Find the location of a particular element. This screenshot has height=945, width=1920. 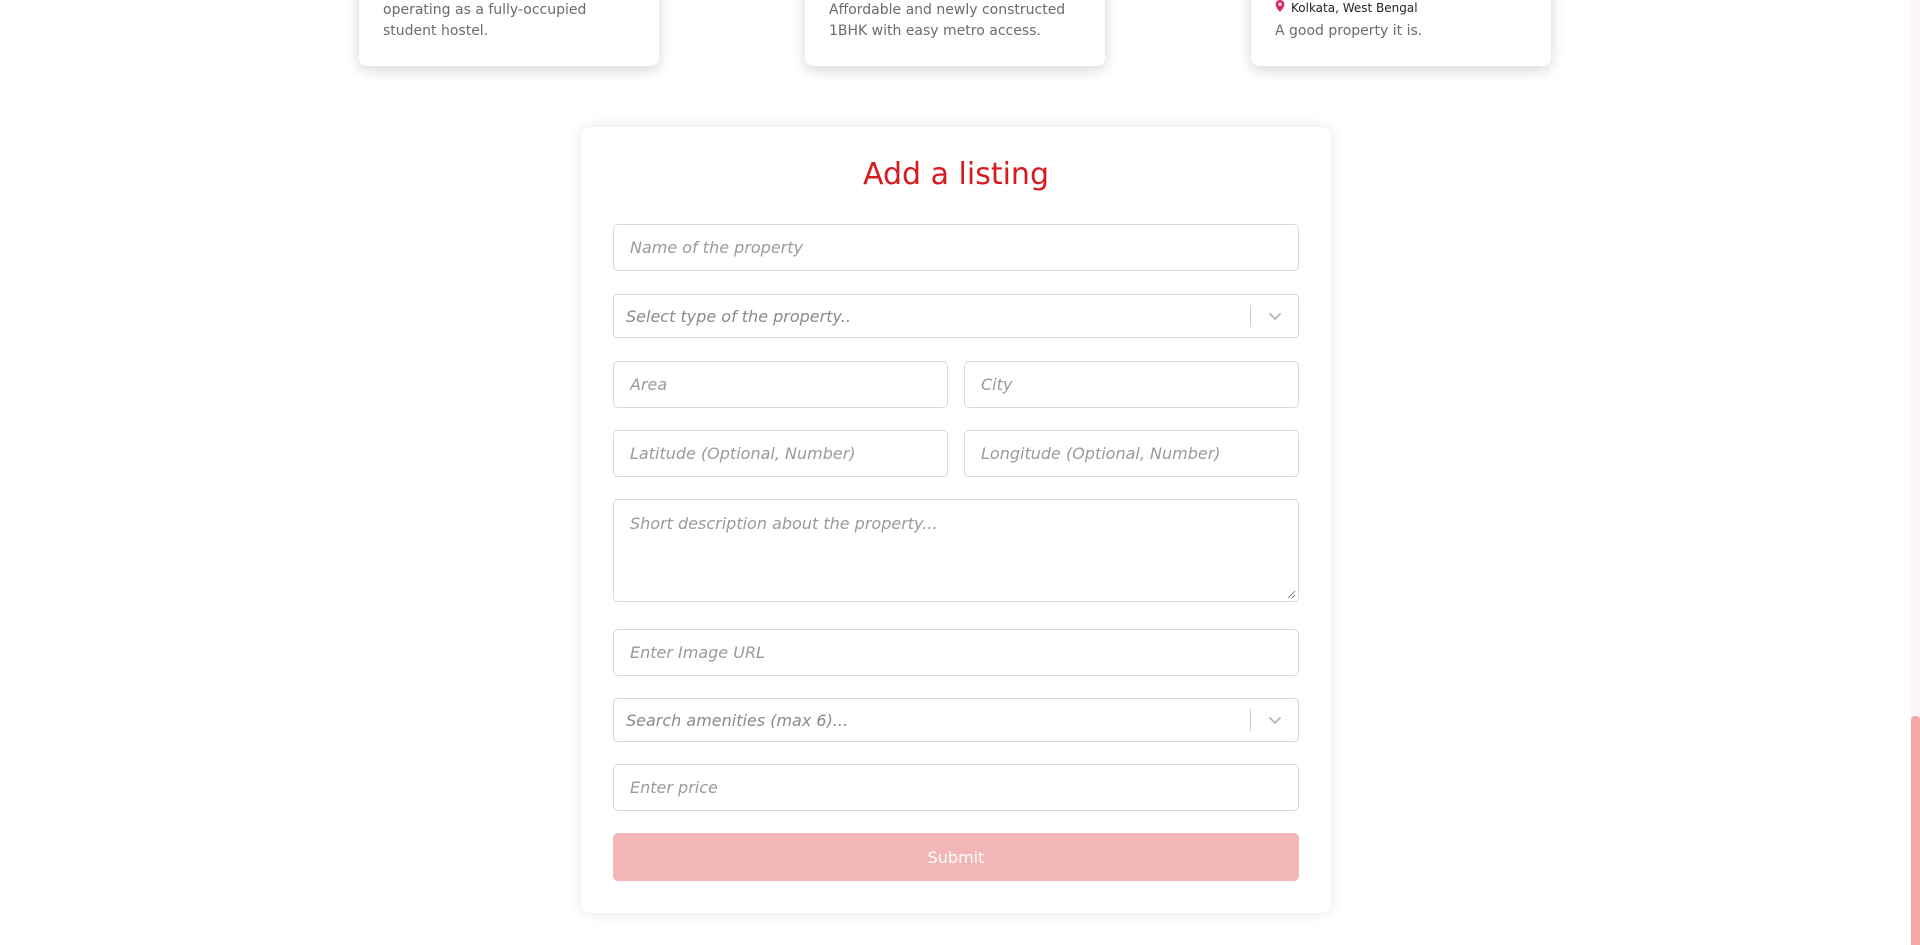

longitude-input is located at coordinates (1131, 453).